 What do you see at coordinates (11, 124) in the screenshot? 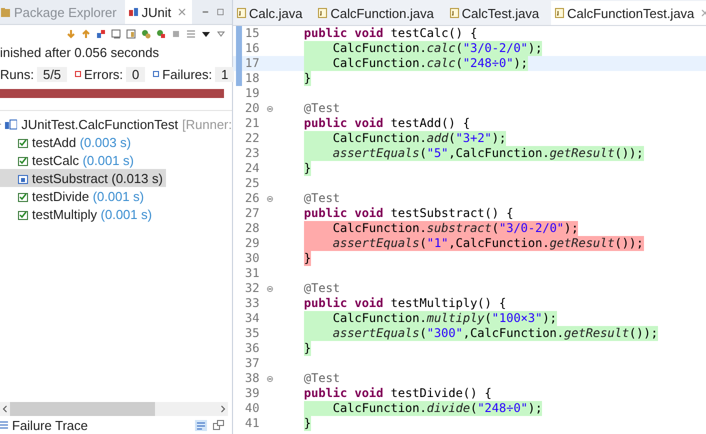
I see `test-suite-icon` at bounding box center [11, 124].